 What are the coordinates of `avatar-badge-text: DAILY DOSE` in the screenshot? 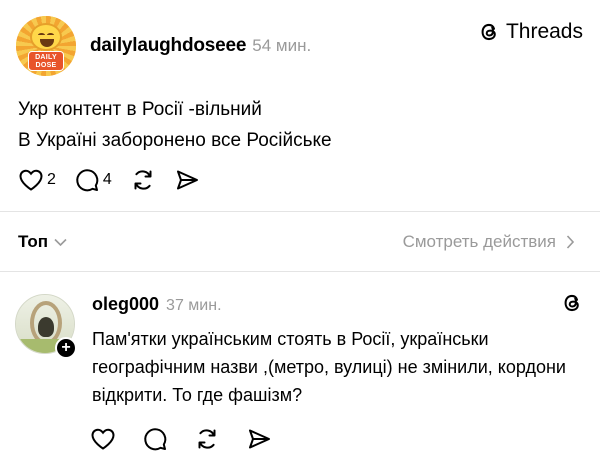 It's located at (46, 61).